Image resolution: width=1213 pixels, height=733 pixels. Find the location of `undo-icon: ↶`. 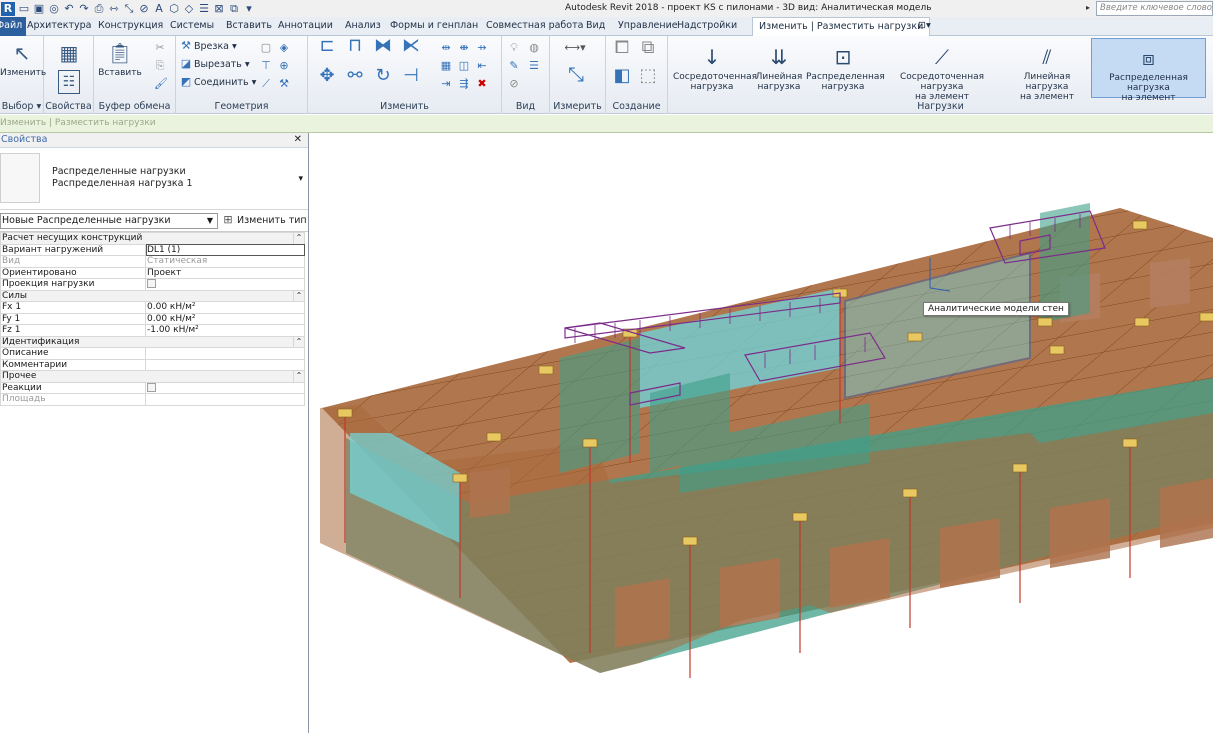

undo-icon: ↶ is located at coordinates (69, 8).